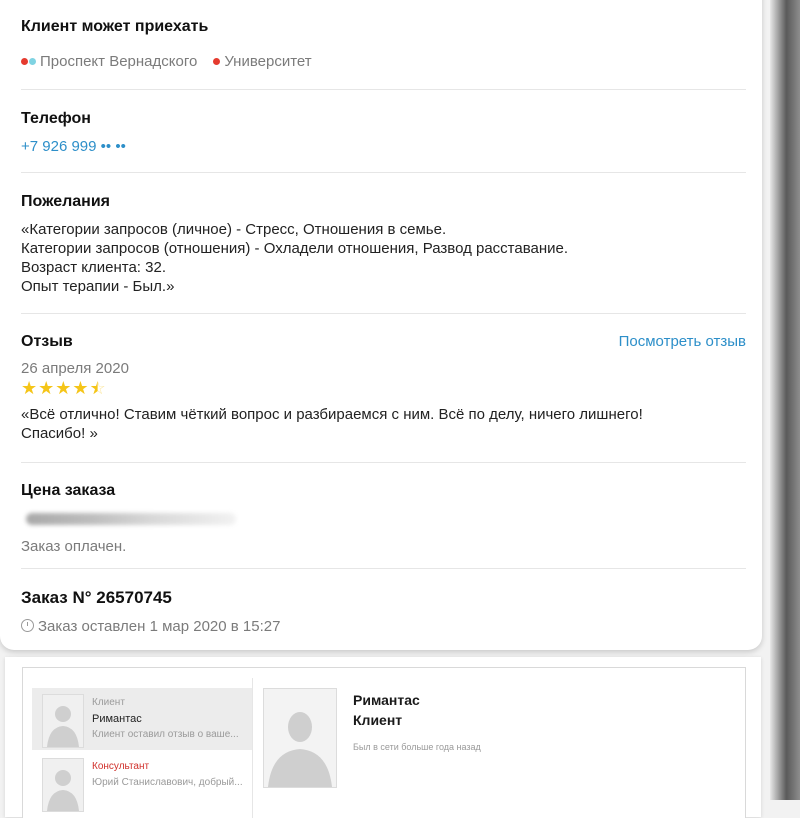 This screenshot has height=818, width=800. What do you see at coordinates (93, 267) in the screenshot?
I see `wishes-line: Возраст клиента: 32.` at bounding box center [93, 267].